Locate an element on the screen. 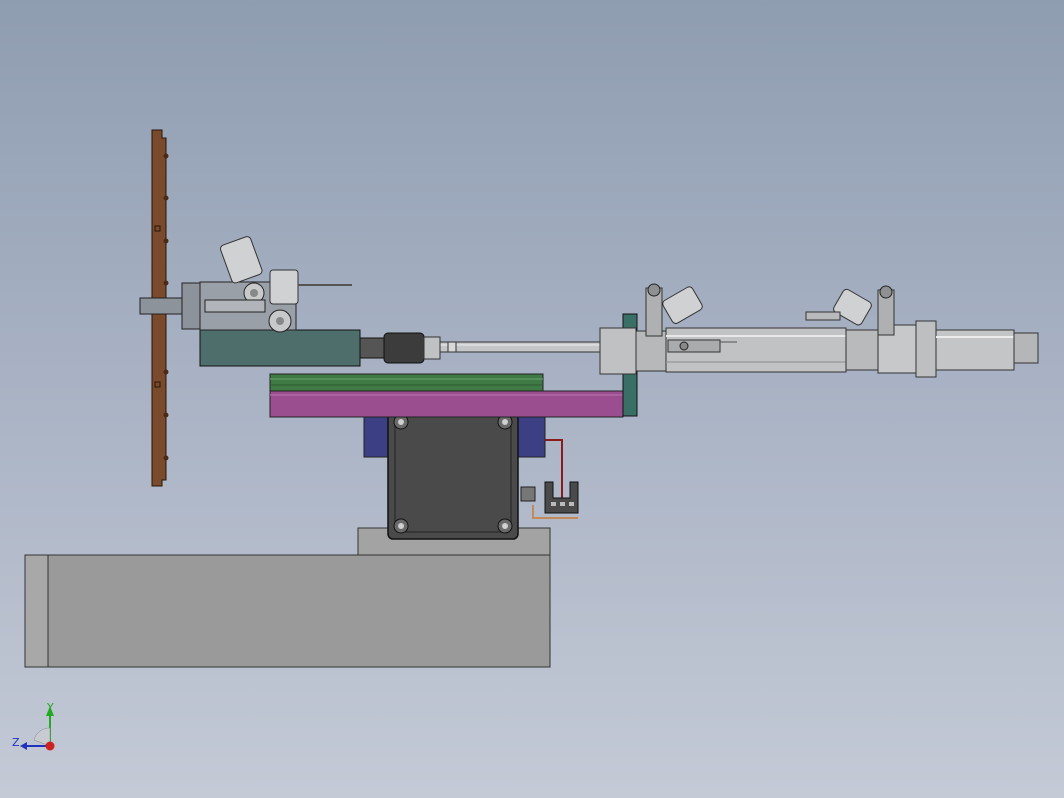 This screenshot has width=1064, height=798. rotary-gripper-assembly is located at coordinates (266, 284).